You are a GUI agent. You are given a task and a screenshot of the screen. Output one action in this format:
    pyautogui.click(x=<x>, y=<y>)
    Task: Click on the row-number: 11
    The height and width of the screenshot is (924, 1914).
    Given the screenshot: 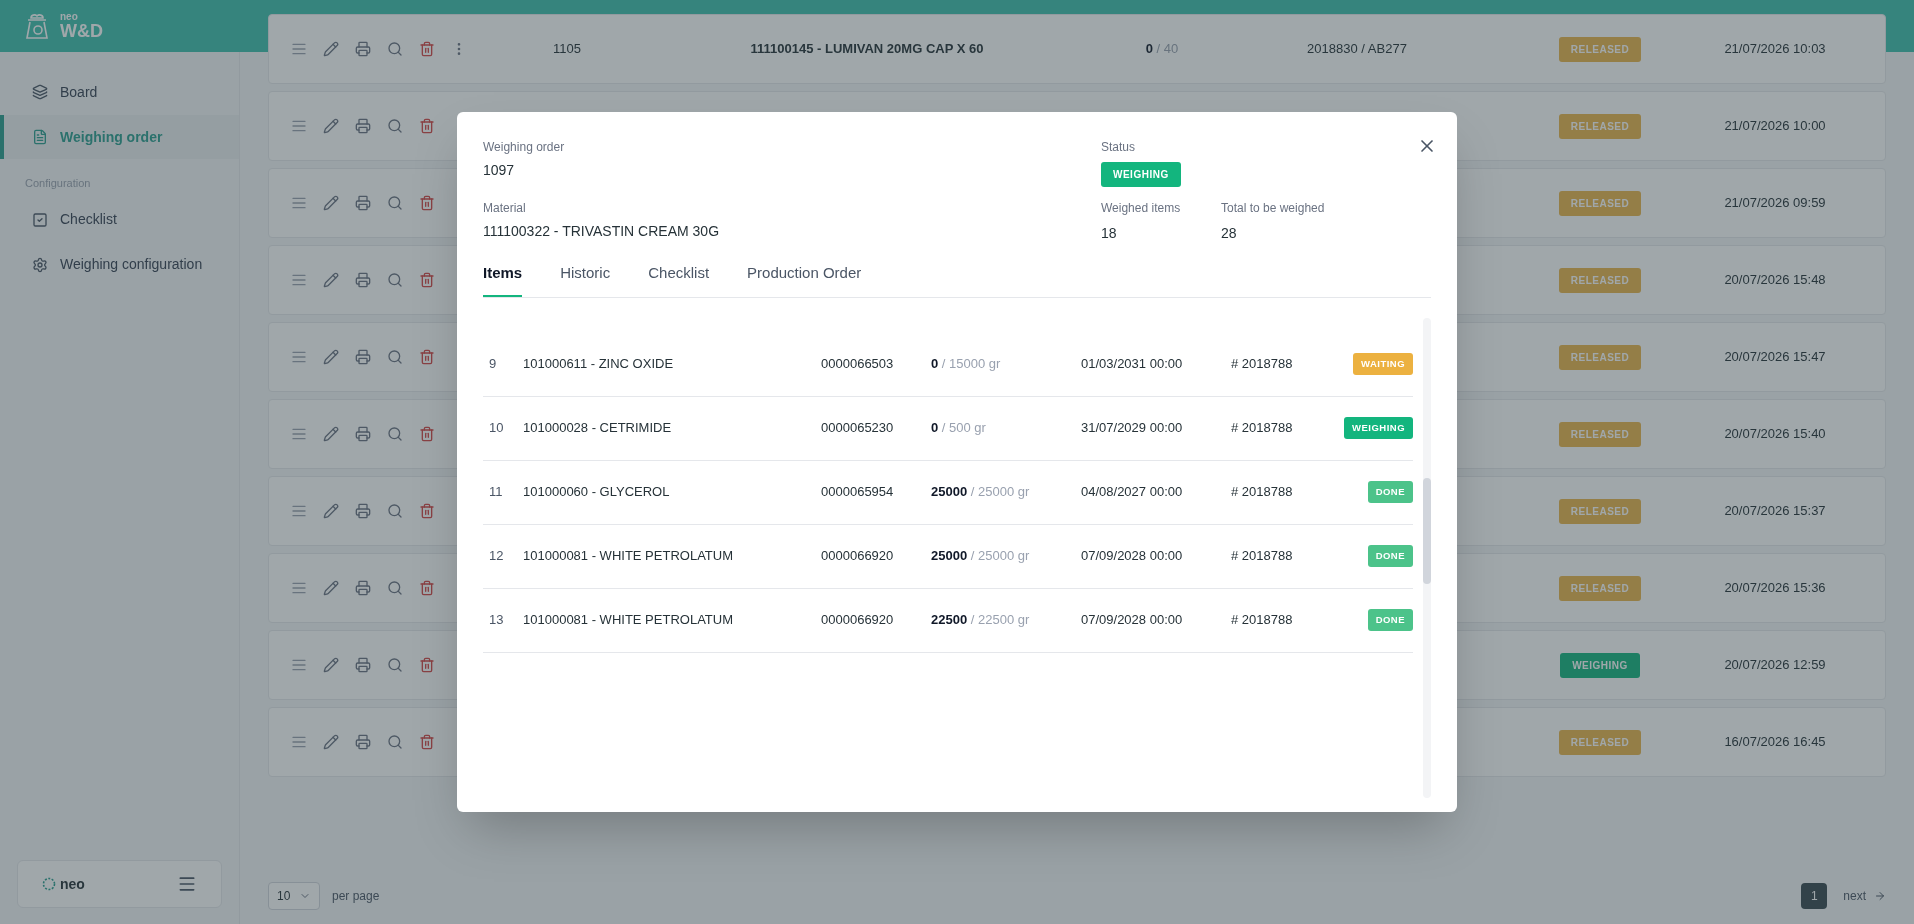 What is the action you would take?
    pyautogui.click(x=496, y=492)
    